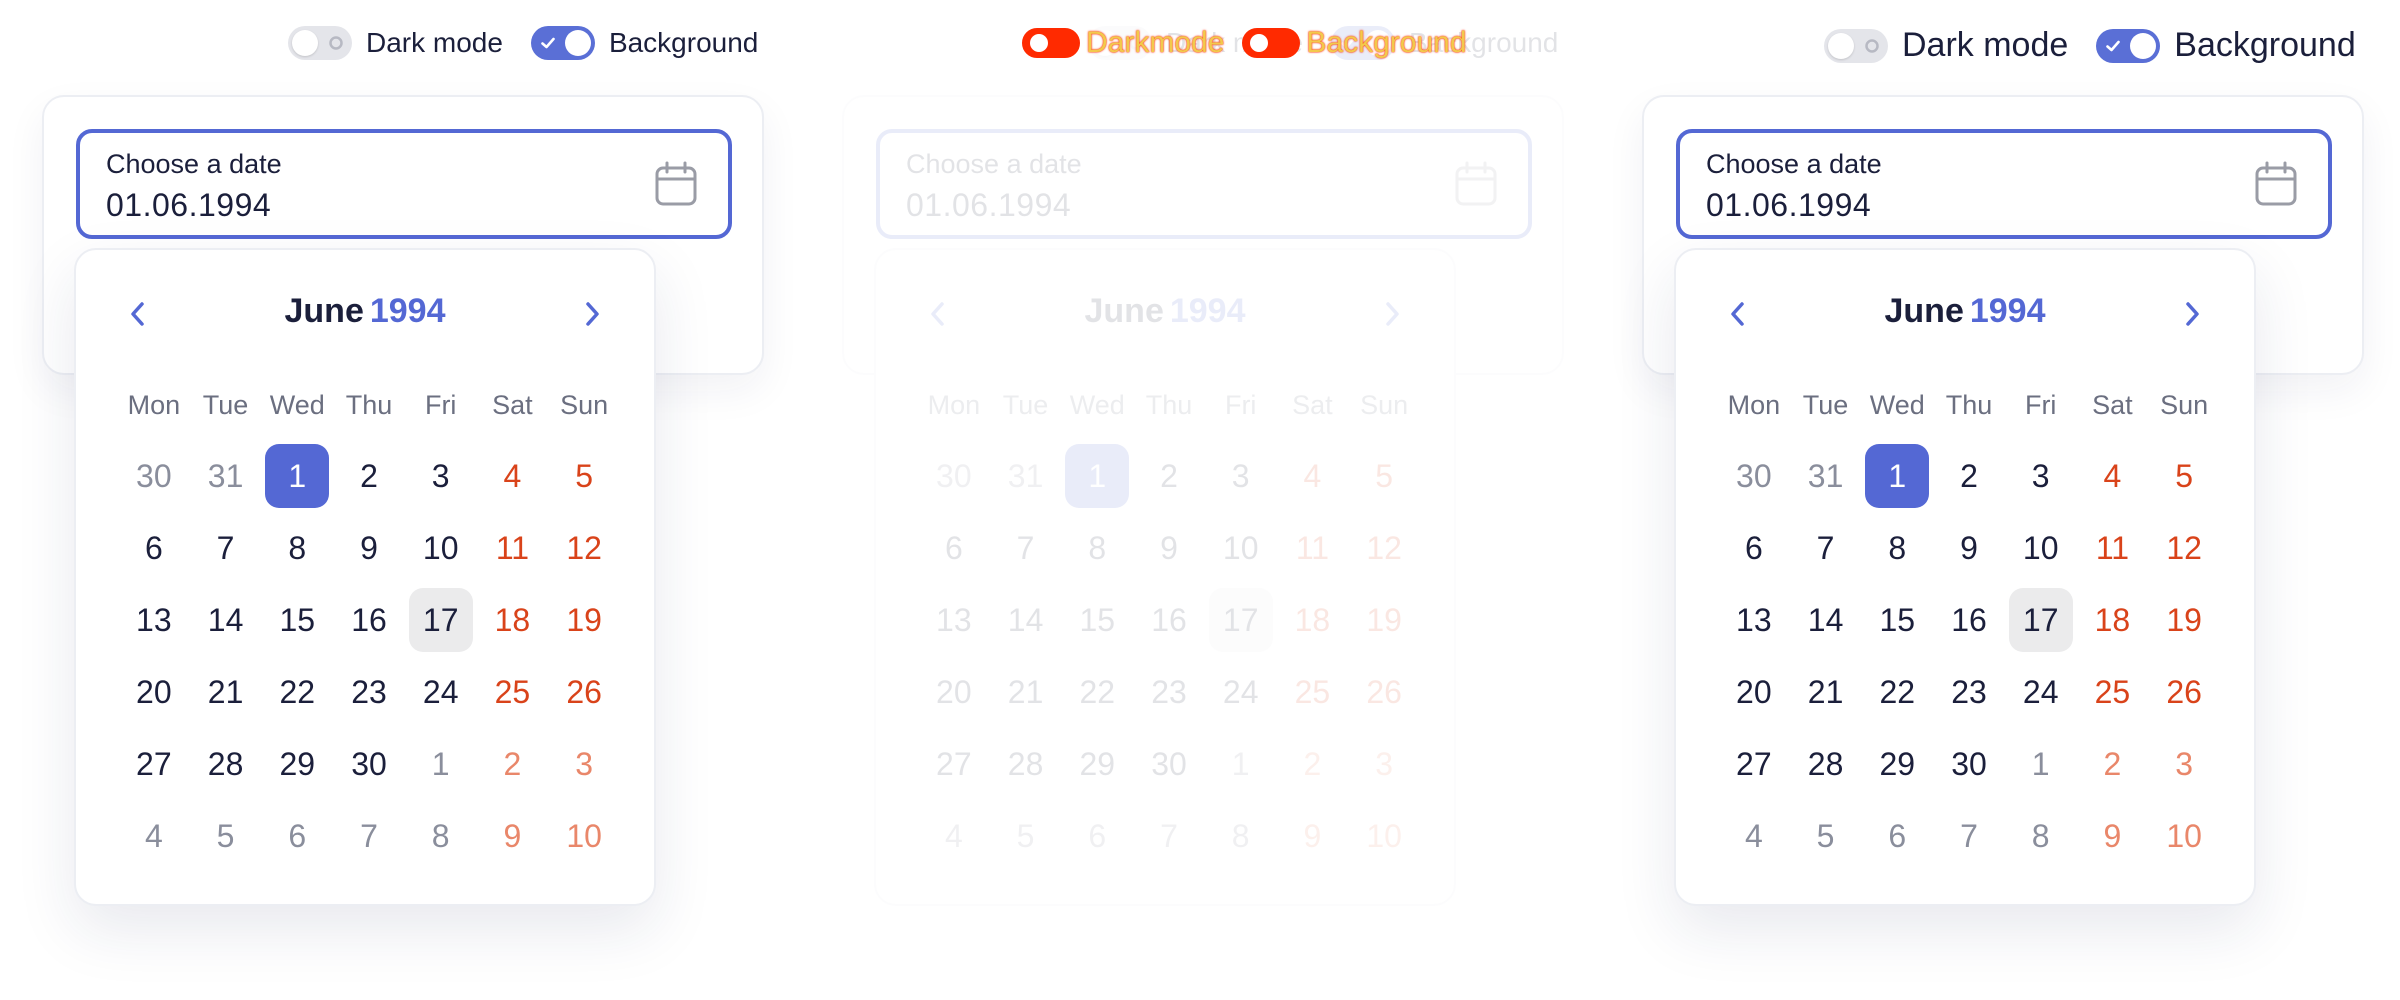 Image resolution: width=2400 pixels, height=1000 pixels. What do you see at coordinates (2041, 620) in the screenshot?
I see `day-cell: 17` at bounding box center [2041, 620].